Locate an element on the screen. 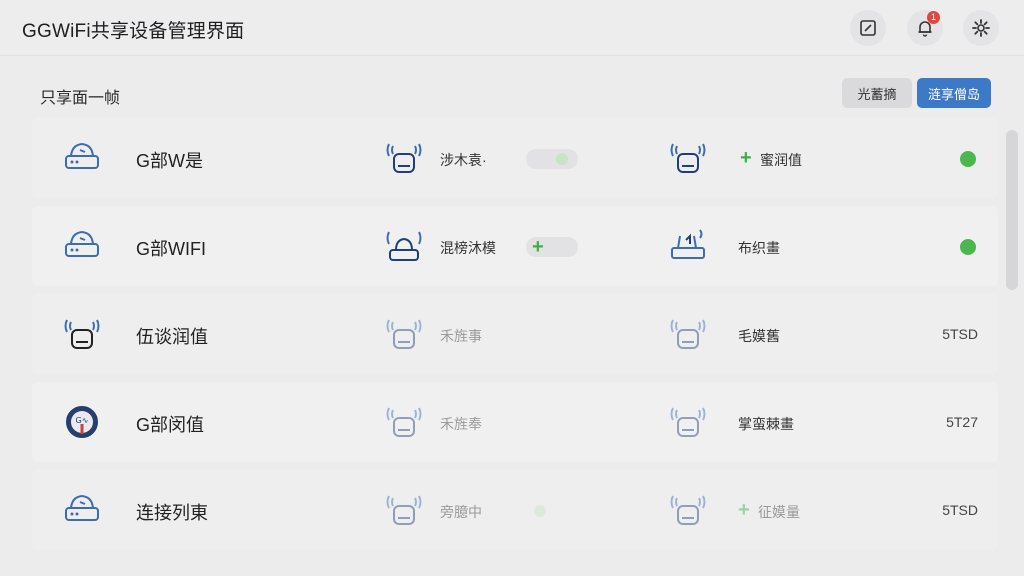  device-name: G部闵值 is located at coordinates (170, 425).